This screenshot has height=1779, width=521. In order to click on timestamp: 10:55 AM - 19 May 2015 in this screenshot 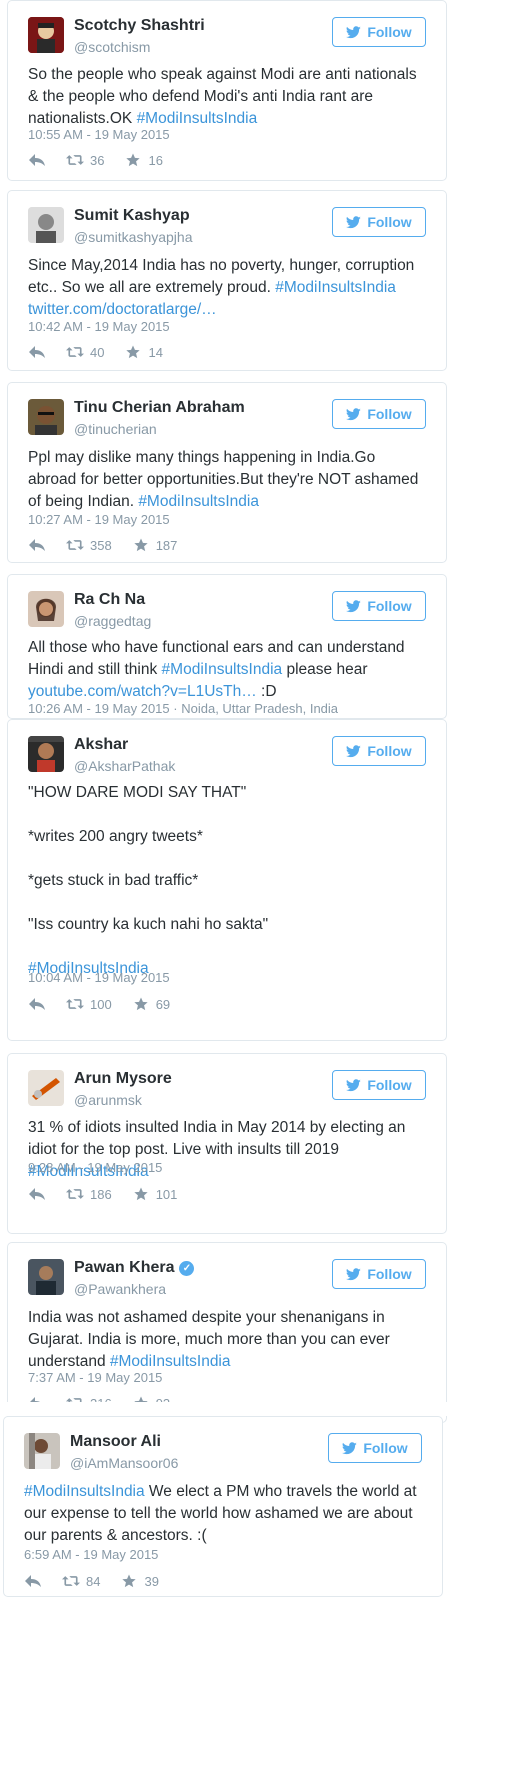, I will do `click(99, 134)`.